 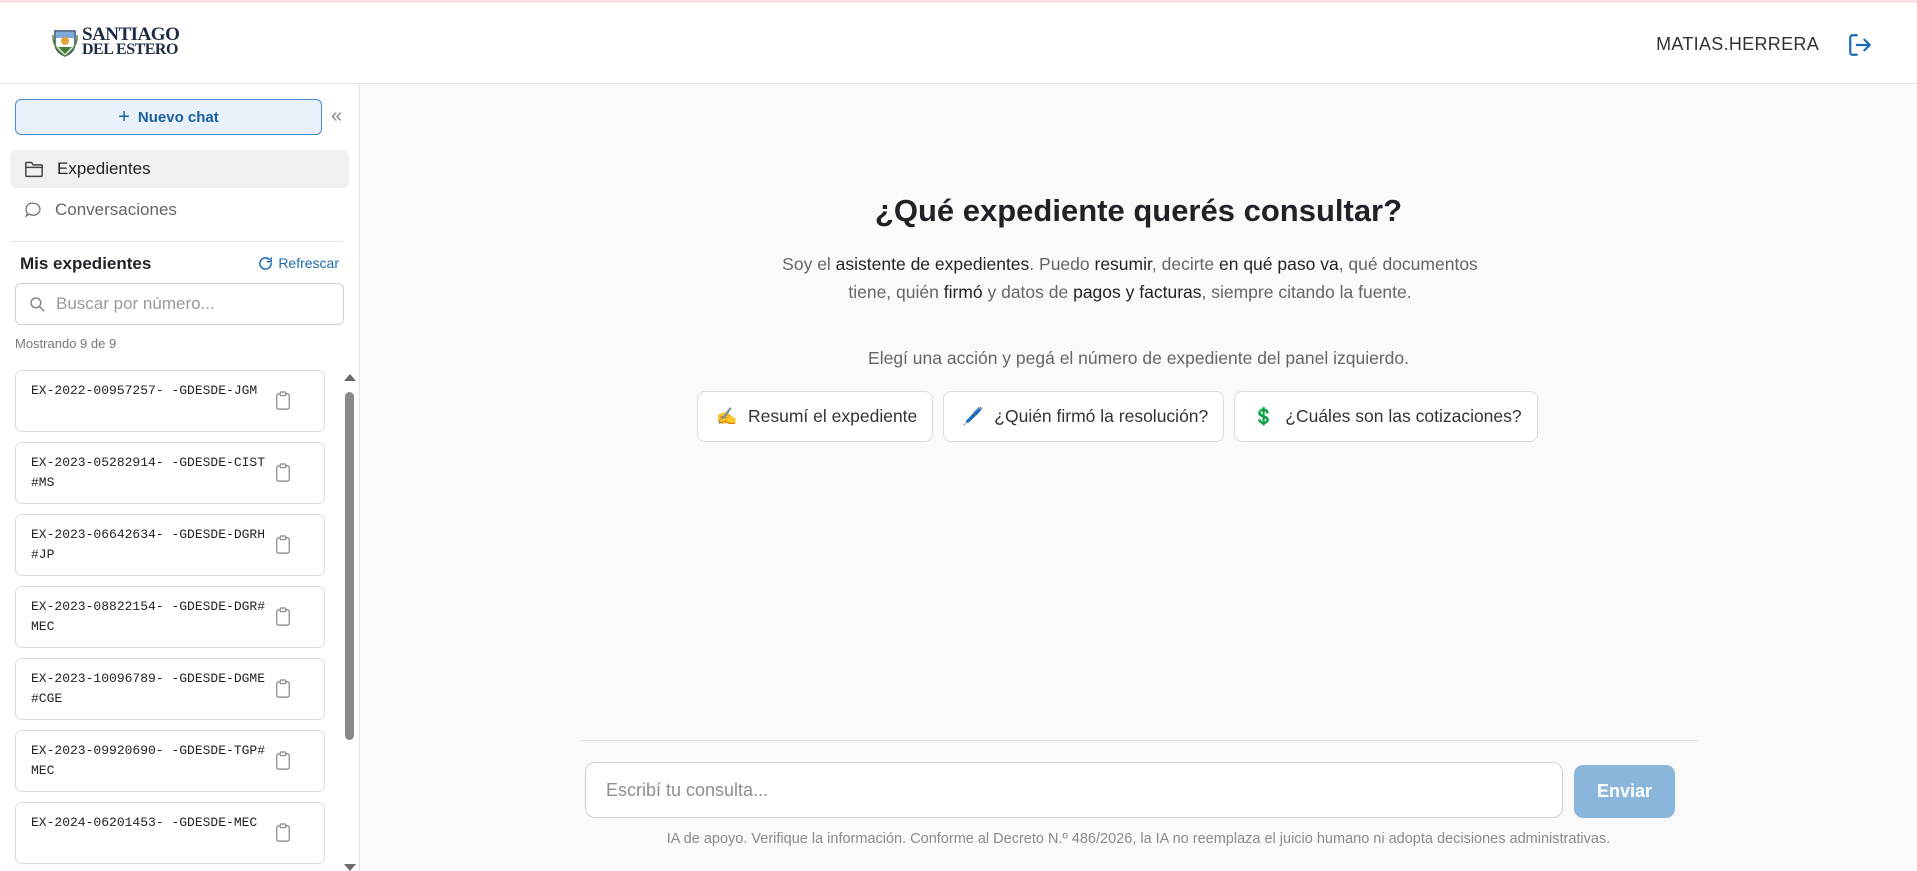 What do you see at coordinates (350, 867) in the screenshot?
I see `scroll-down-arrow-icon` at bounding box center [350, 867].